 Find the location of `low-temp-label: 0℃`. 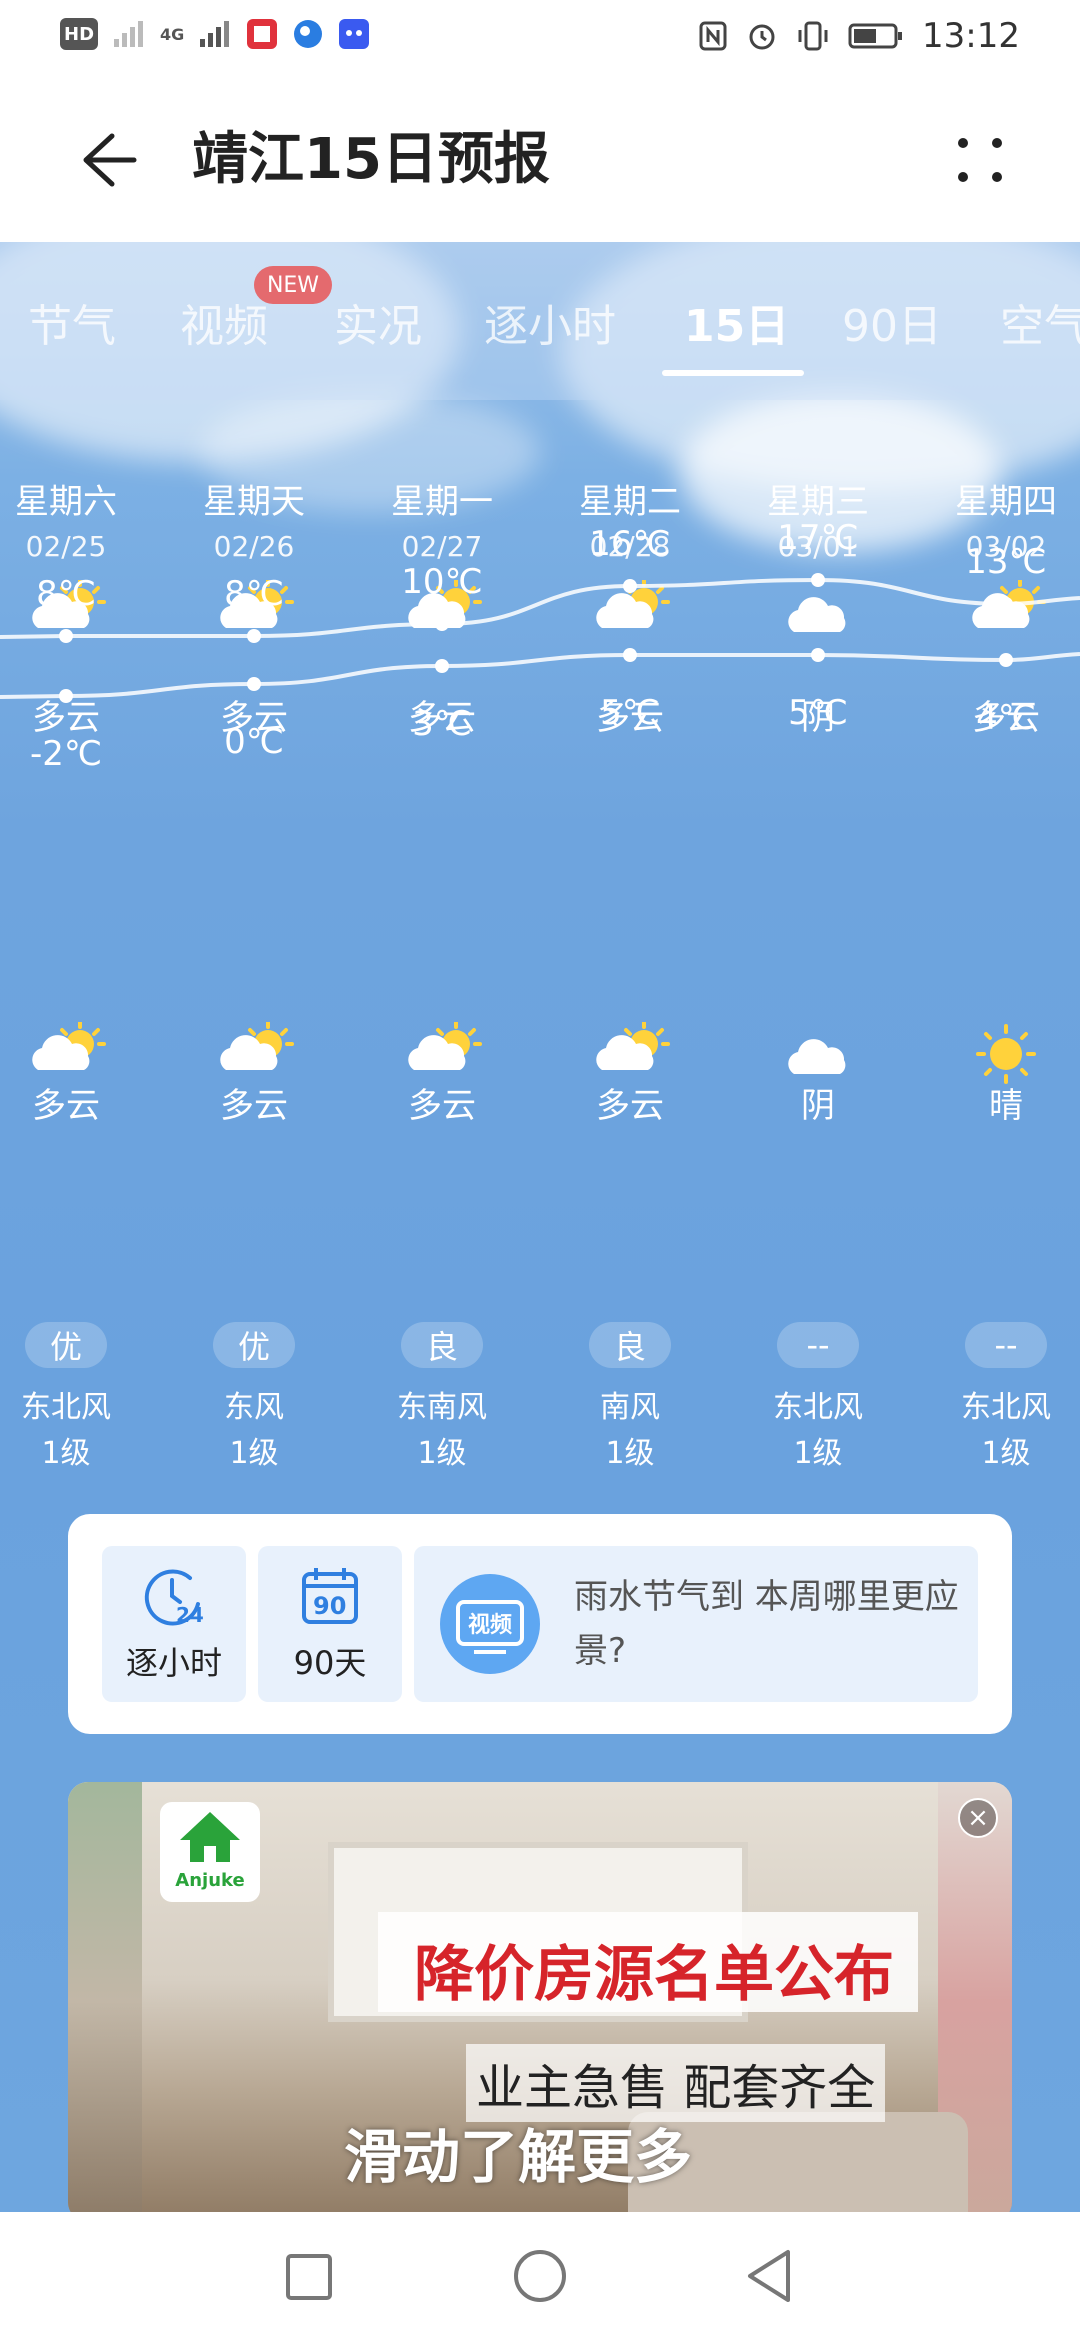

low-temp-label: 0℃ is located at coordinates (254, 742).